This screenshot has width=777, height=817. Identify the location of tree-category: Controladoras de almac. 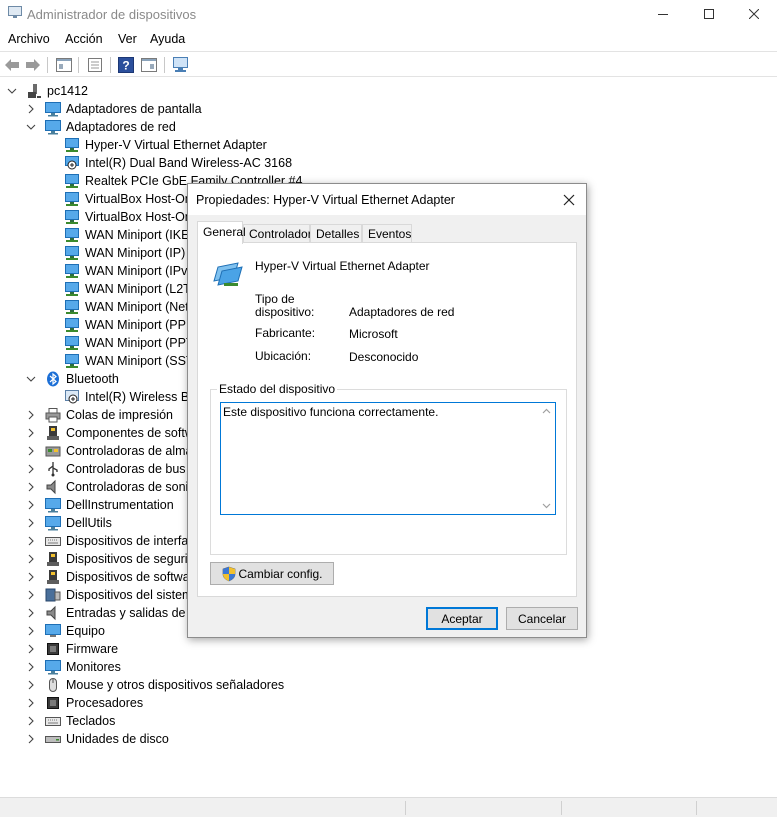
(112, 451).